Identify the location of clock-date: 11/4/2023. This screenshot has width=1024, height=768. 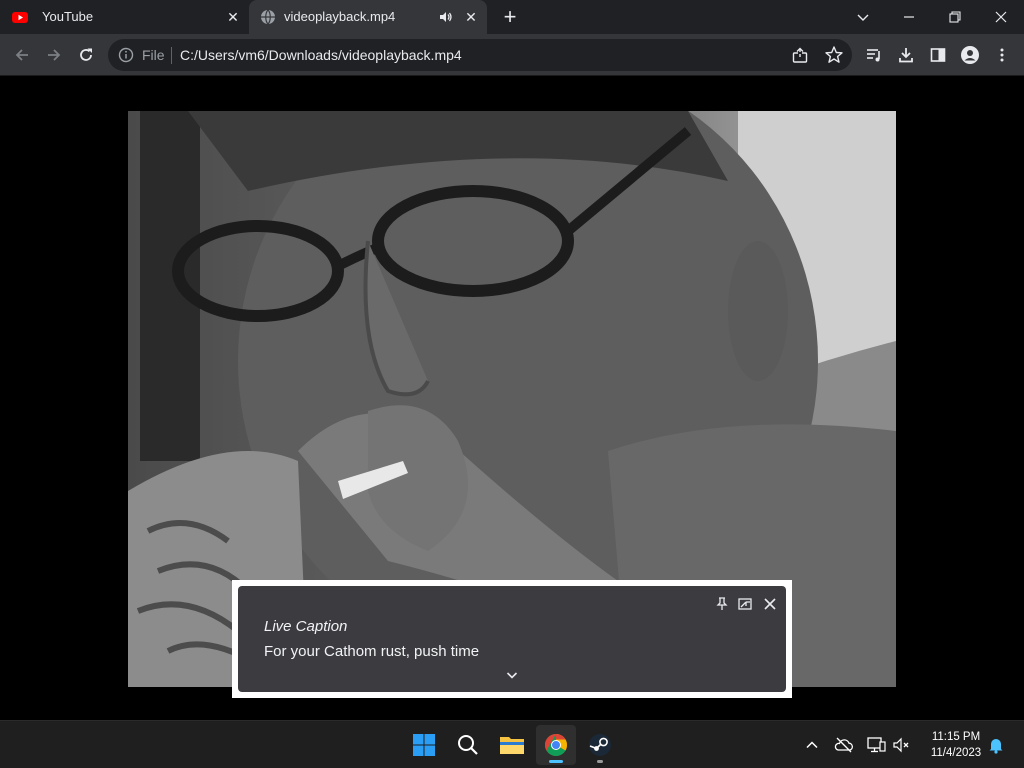
(956, 753).